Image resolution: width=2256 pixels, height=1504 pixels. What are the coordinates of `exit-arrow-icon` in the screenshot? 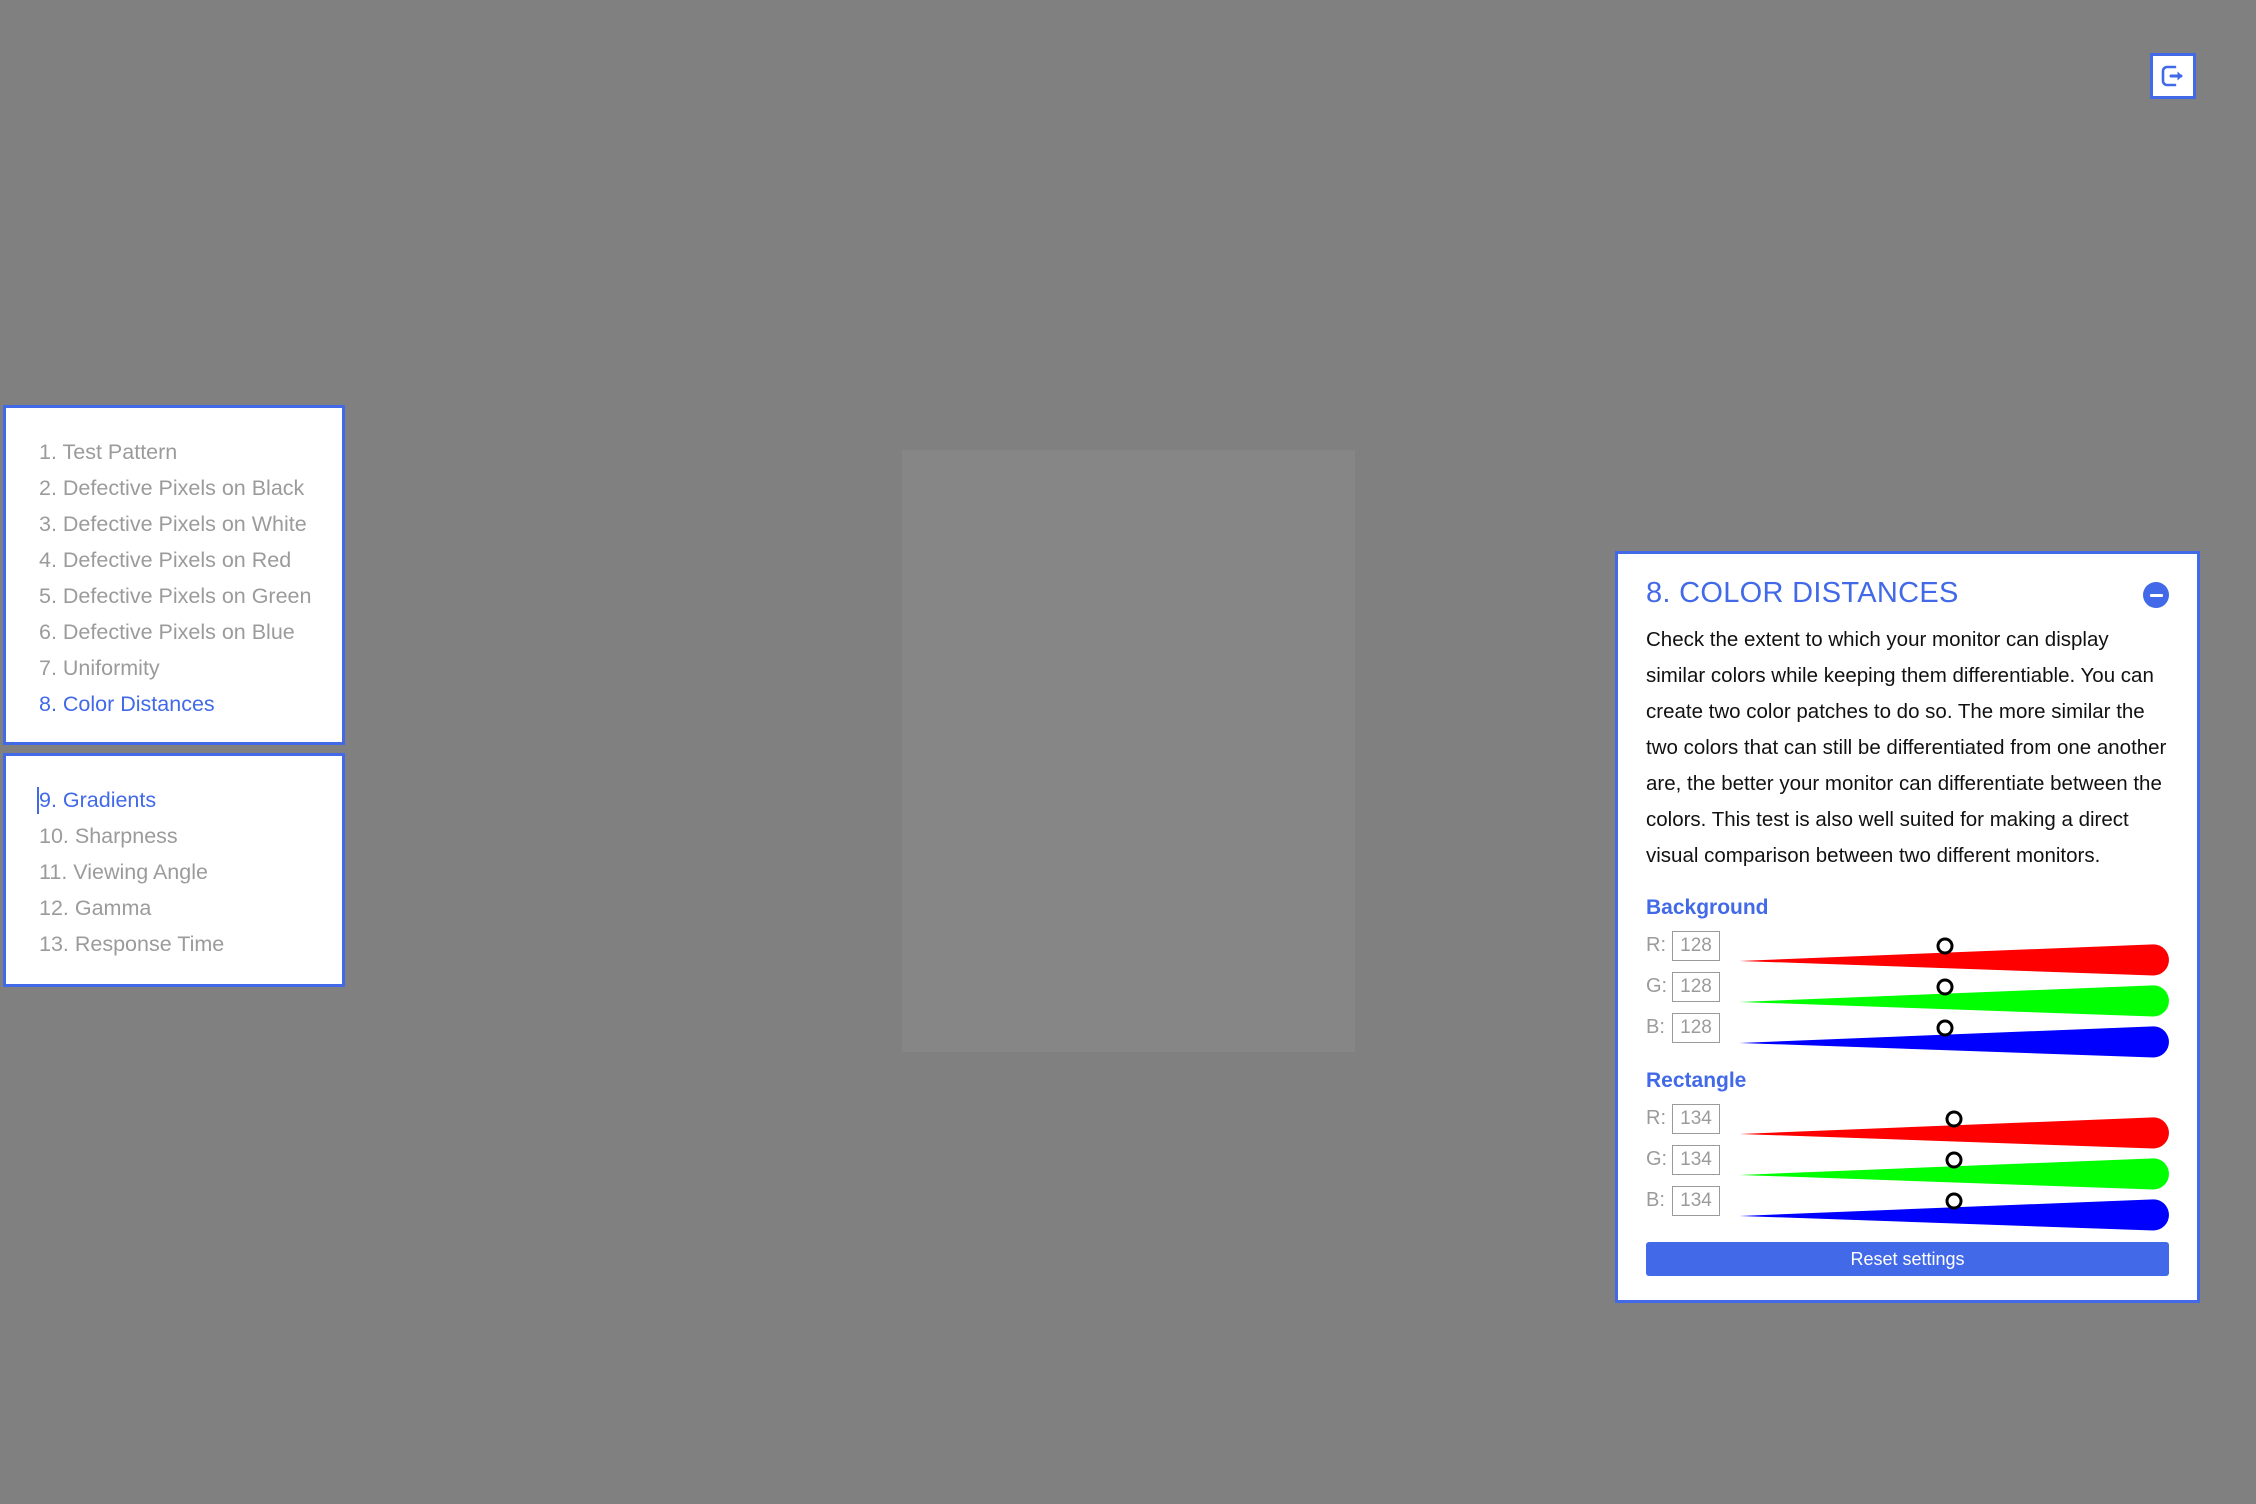 It's located at (2173, 76).